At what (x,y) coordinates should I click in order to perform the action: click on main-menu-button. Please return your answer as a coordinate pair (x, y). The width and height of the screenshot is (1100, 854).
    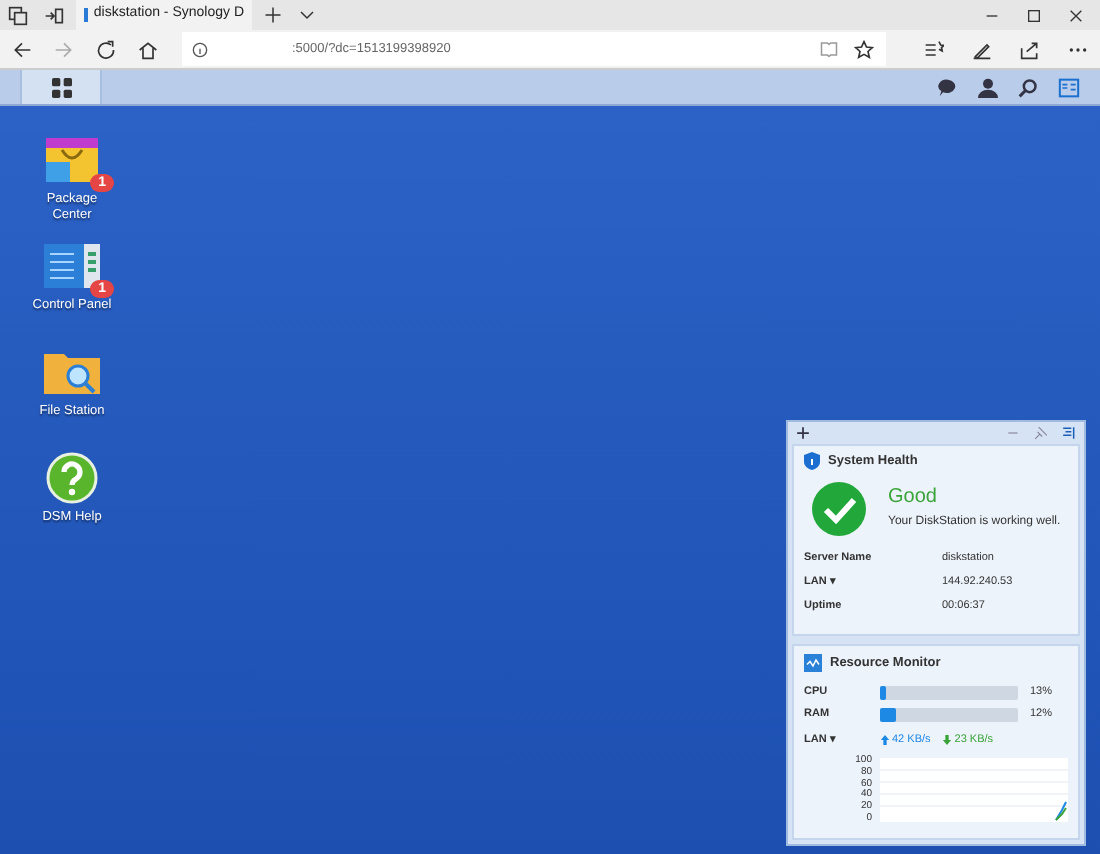
    Looking at the image, I should click on (61, 87).